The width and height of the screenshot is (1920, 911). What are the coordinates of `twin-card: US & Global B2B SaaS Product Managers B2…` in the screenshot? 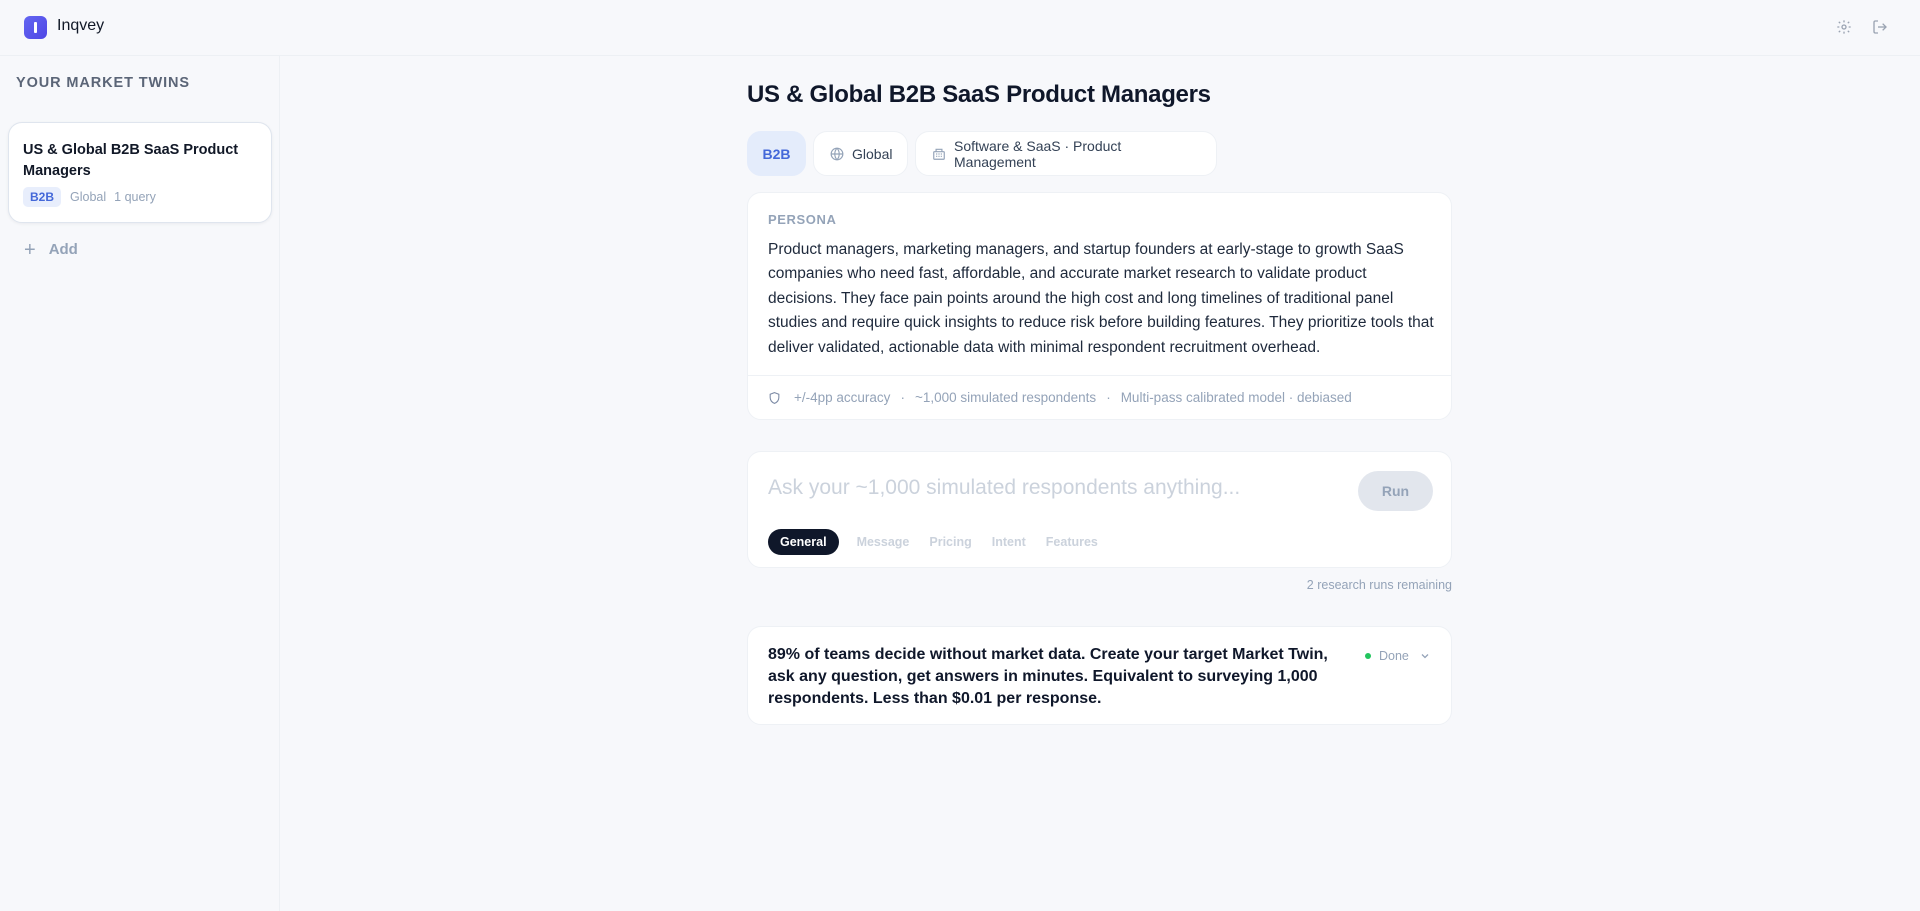 It's located at (140, 172).